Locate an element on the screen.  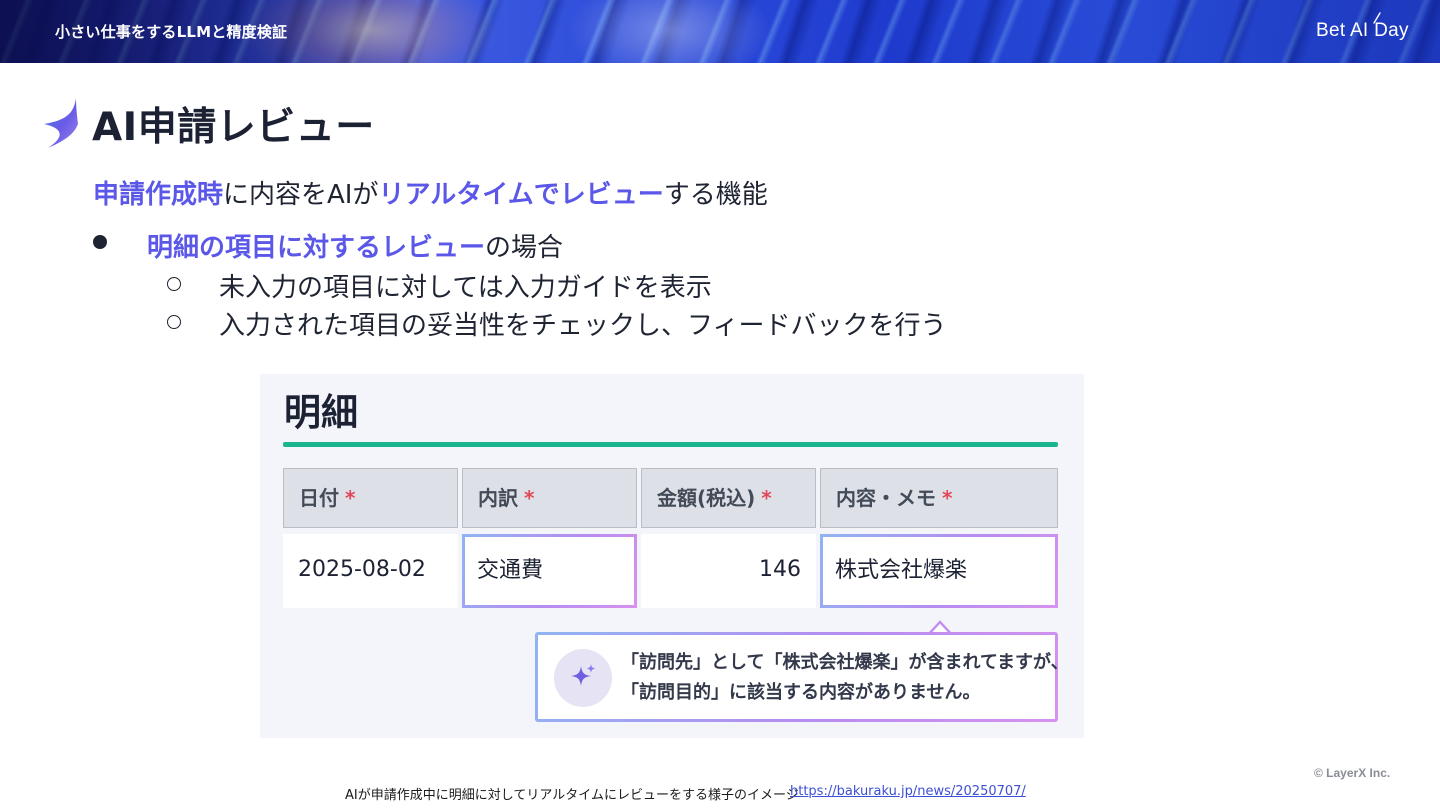
category-field: 交通費 is located at coordinates (549, 571).